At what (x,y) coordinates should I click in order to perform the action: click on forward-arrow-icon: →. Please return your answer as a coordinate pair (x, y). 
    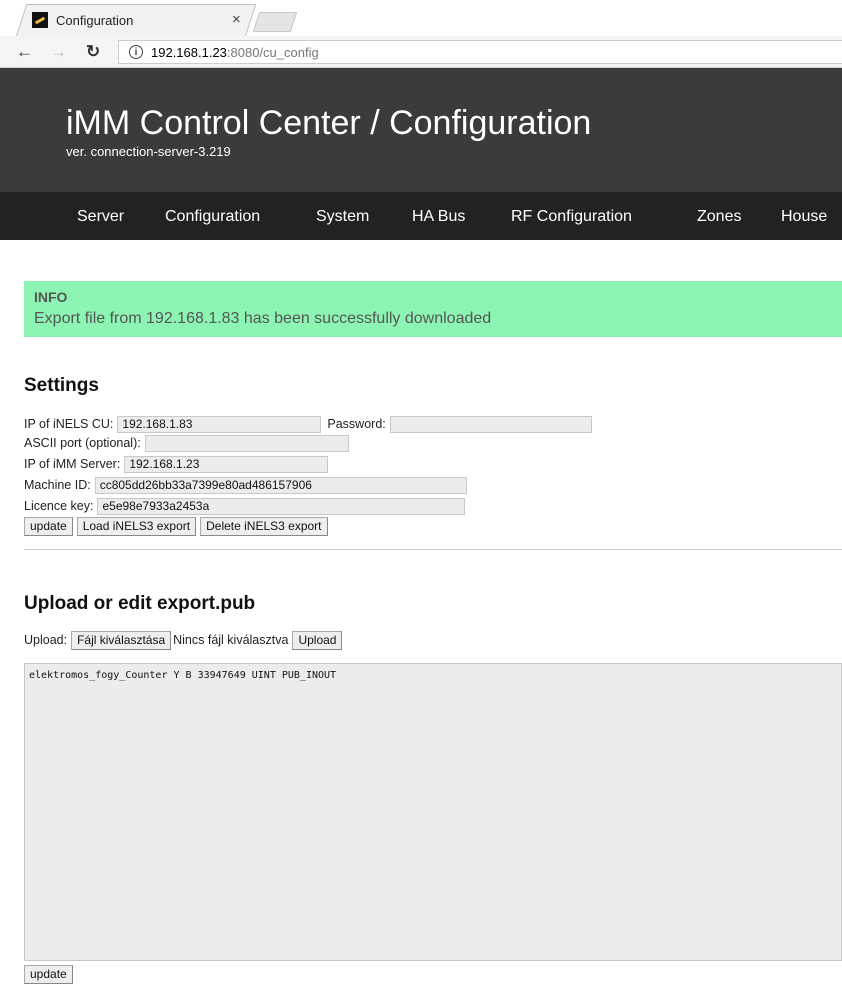
    Looking at the image, I should click on (58, 52).